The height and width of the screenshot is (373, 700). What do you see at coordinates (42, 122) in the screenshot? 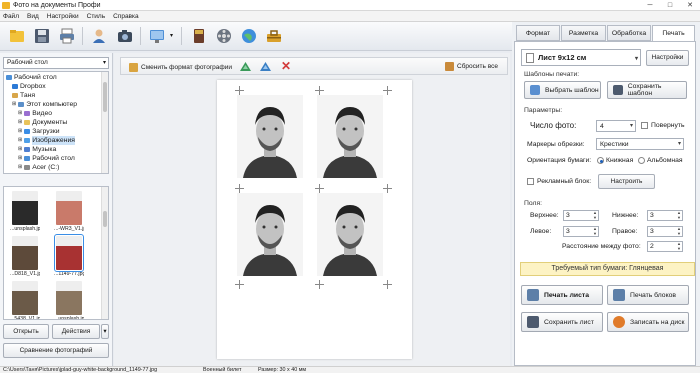
I see `tree-item: ⊞ Документы` at bounding box center [42, 122].